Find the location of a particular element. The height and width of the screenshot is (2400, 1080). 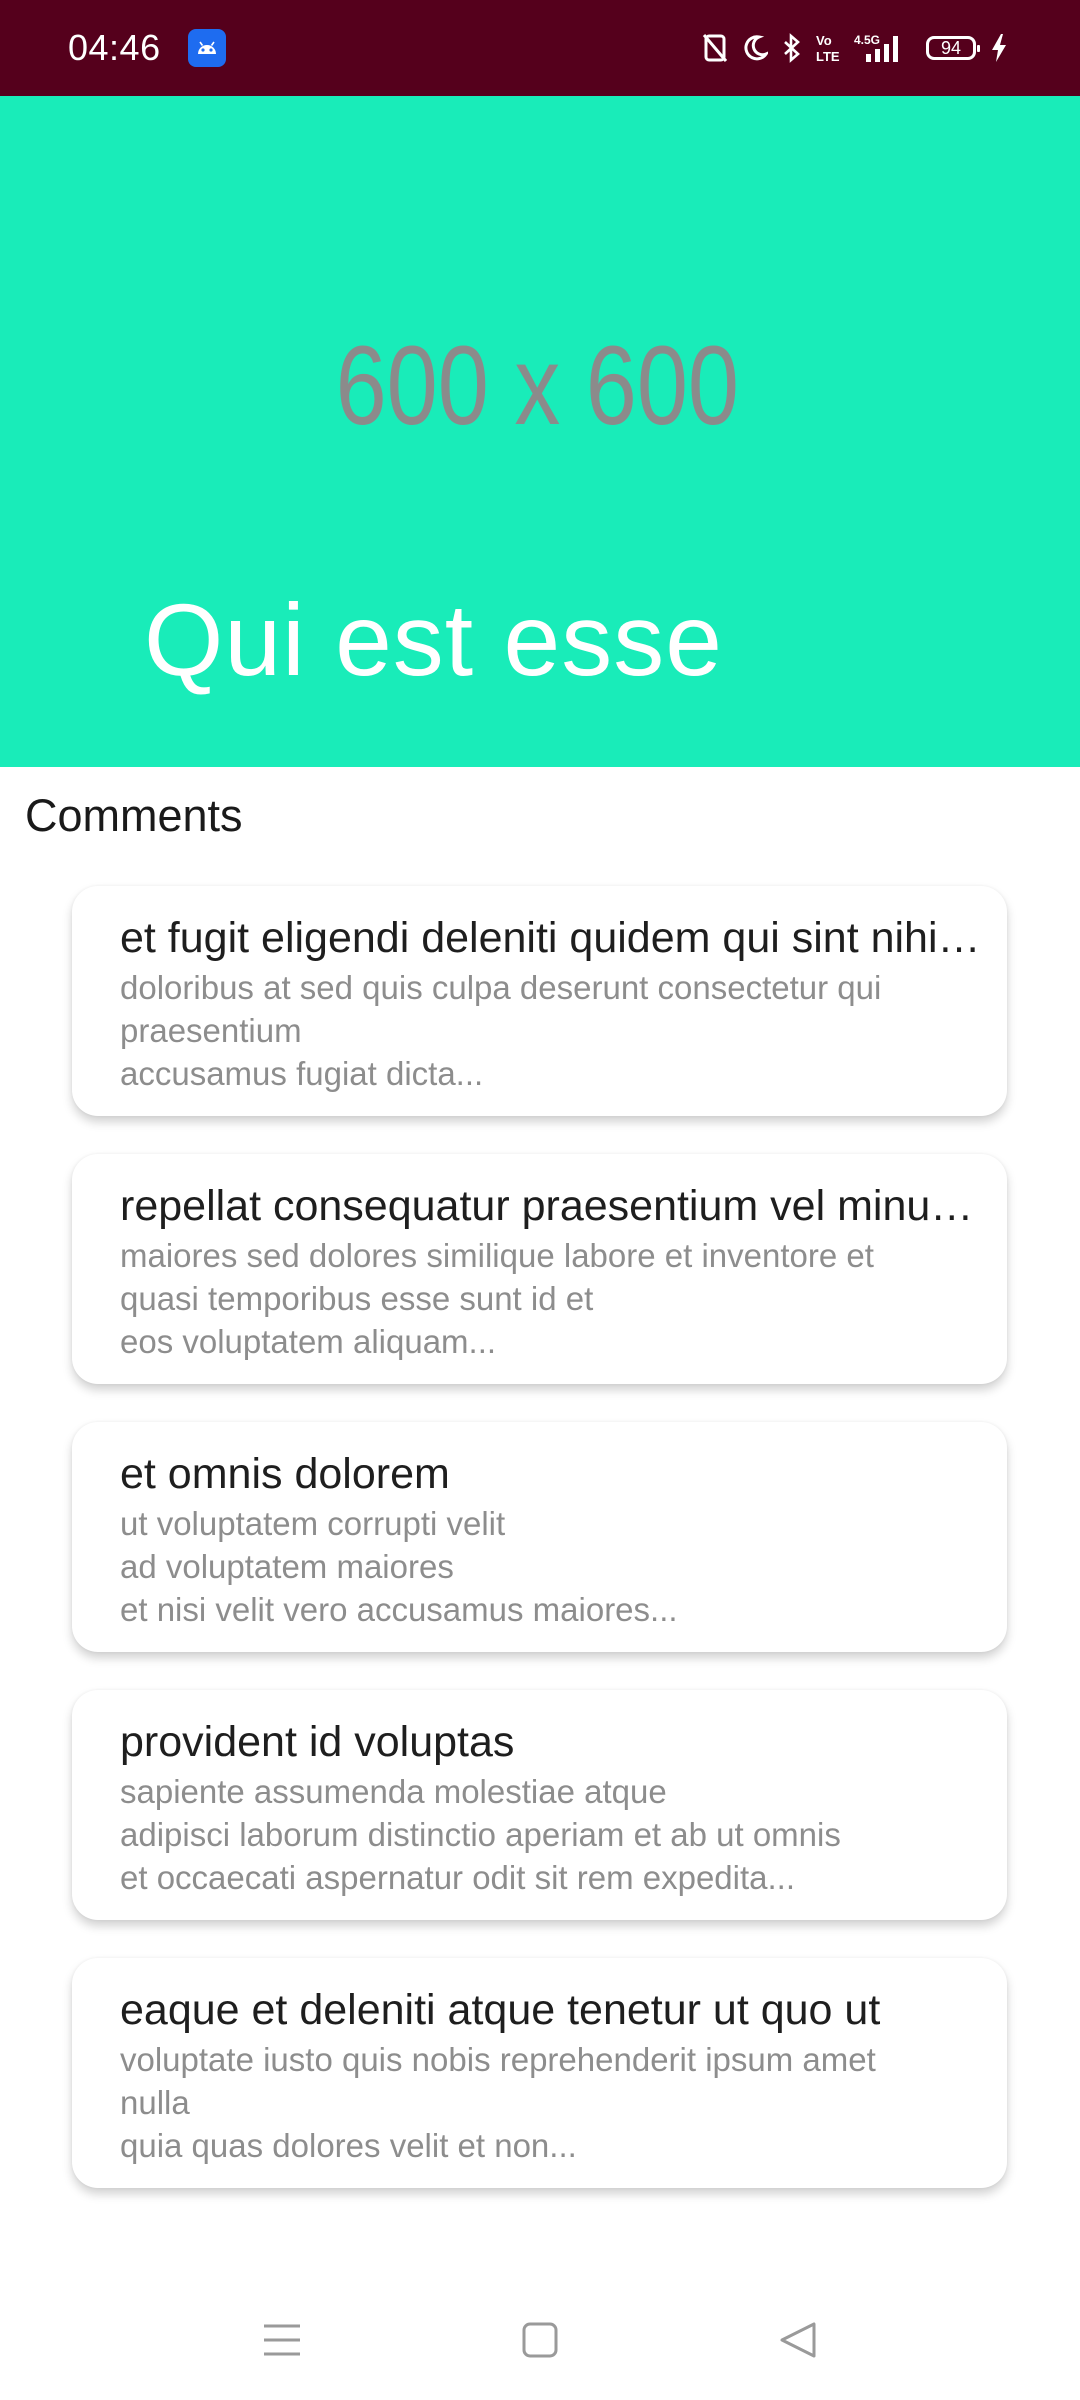

status-icons: Vo LTE 4.5G 94 is located at coordinates (855, 48).